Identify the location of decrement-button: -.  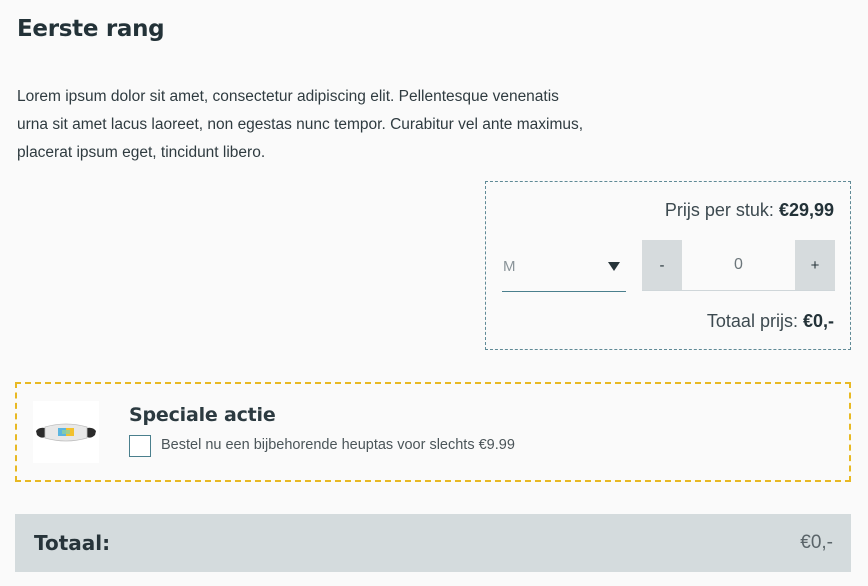
(662, 265).